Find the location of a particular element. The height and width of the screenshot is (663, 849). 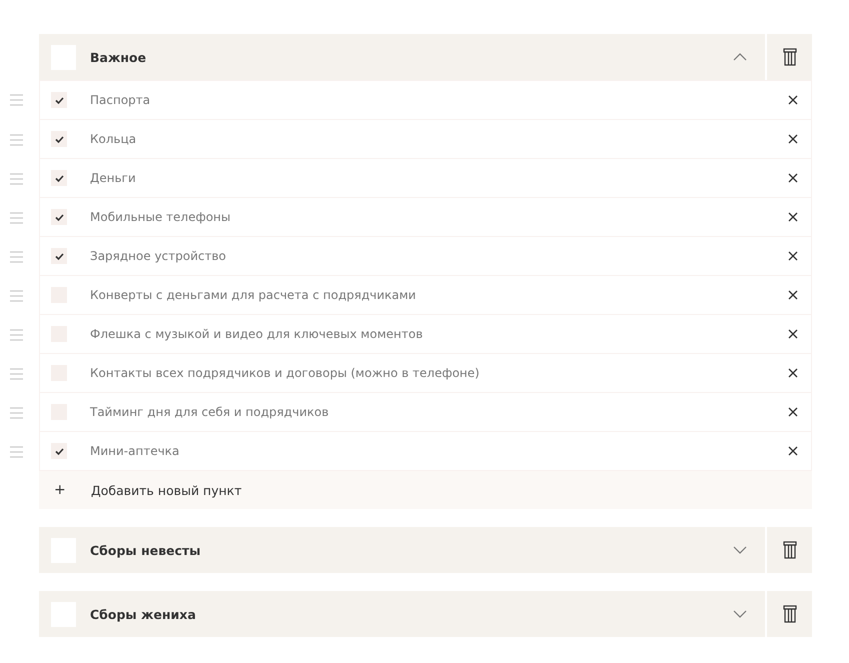

item-label: Паспорта is located at coordinates (121, 100).